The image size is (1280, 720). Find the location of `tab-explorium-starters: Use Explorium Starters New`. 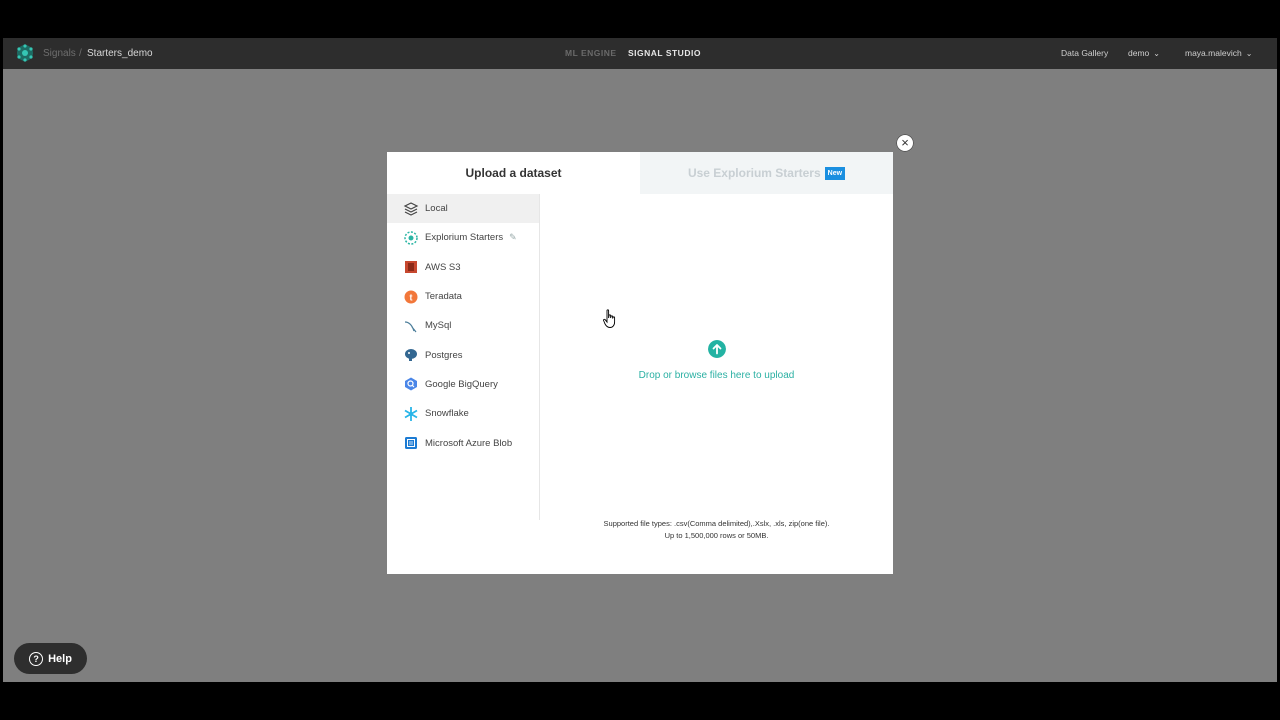

tab-explorium-starters: Use Explorium Starters New is located at coordinates (766, 173).